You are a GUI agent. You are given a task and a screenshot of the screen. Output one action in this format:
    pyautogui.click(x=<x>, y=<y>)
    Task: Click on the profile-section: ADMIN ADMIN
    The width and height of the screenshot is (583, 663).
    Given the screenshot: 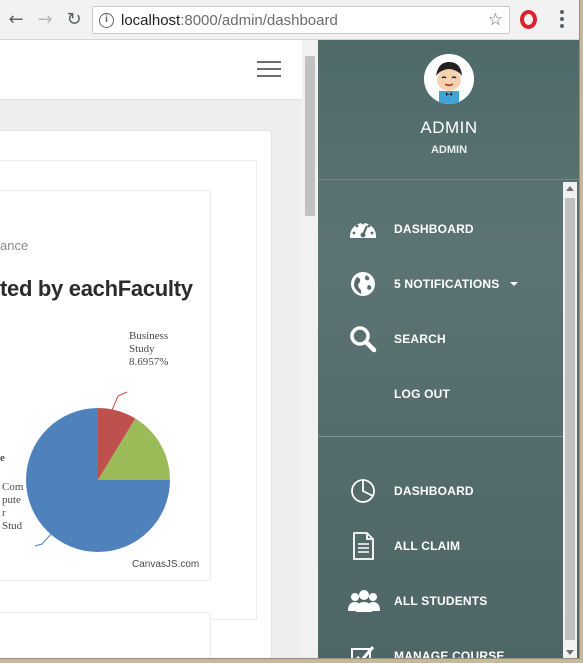 What is the action you would take?
    pyautogui.click(x=448, y=110)
    